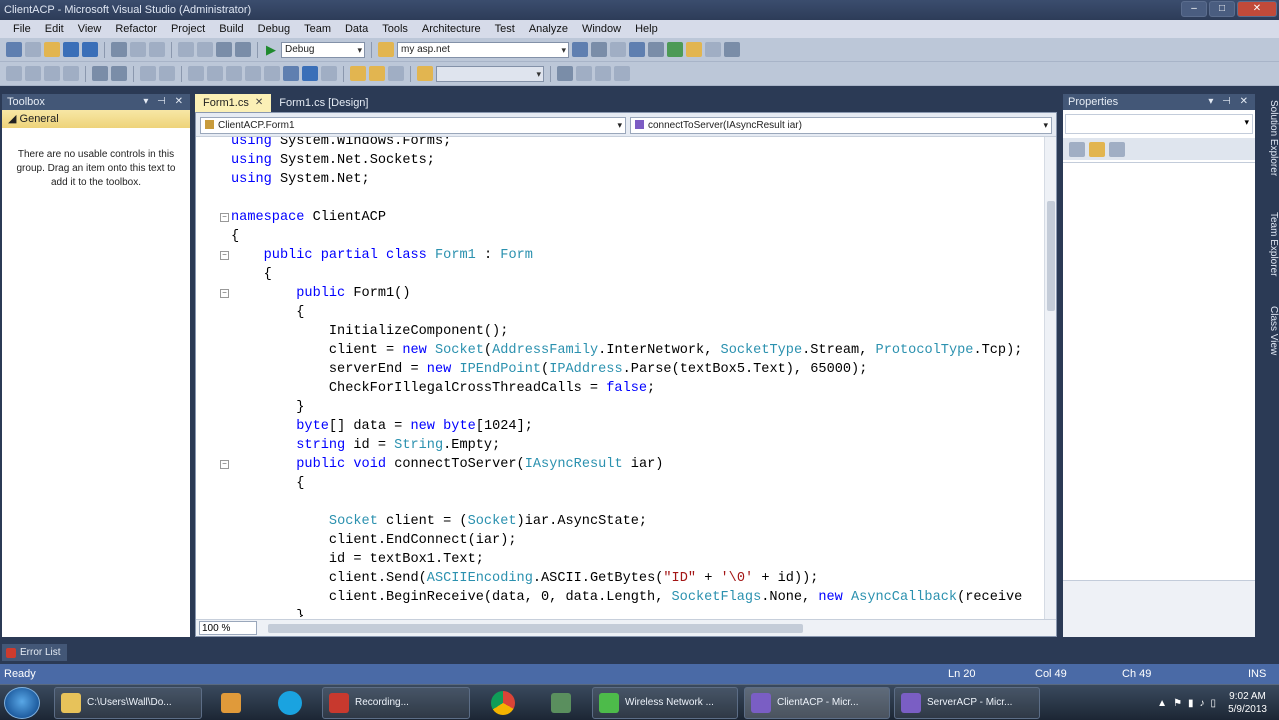 The image size is (1279, 720). Describe the element at coordinates (119, 49) in the screenshot. I see `cut-icon` at that location.